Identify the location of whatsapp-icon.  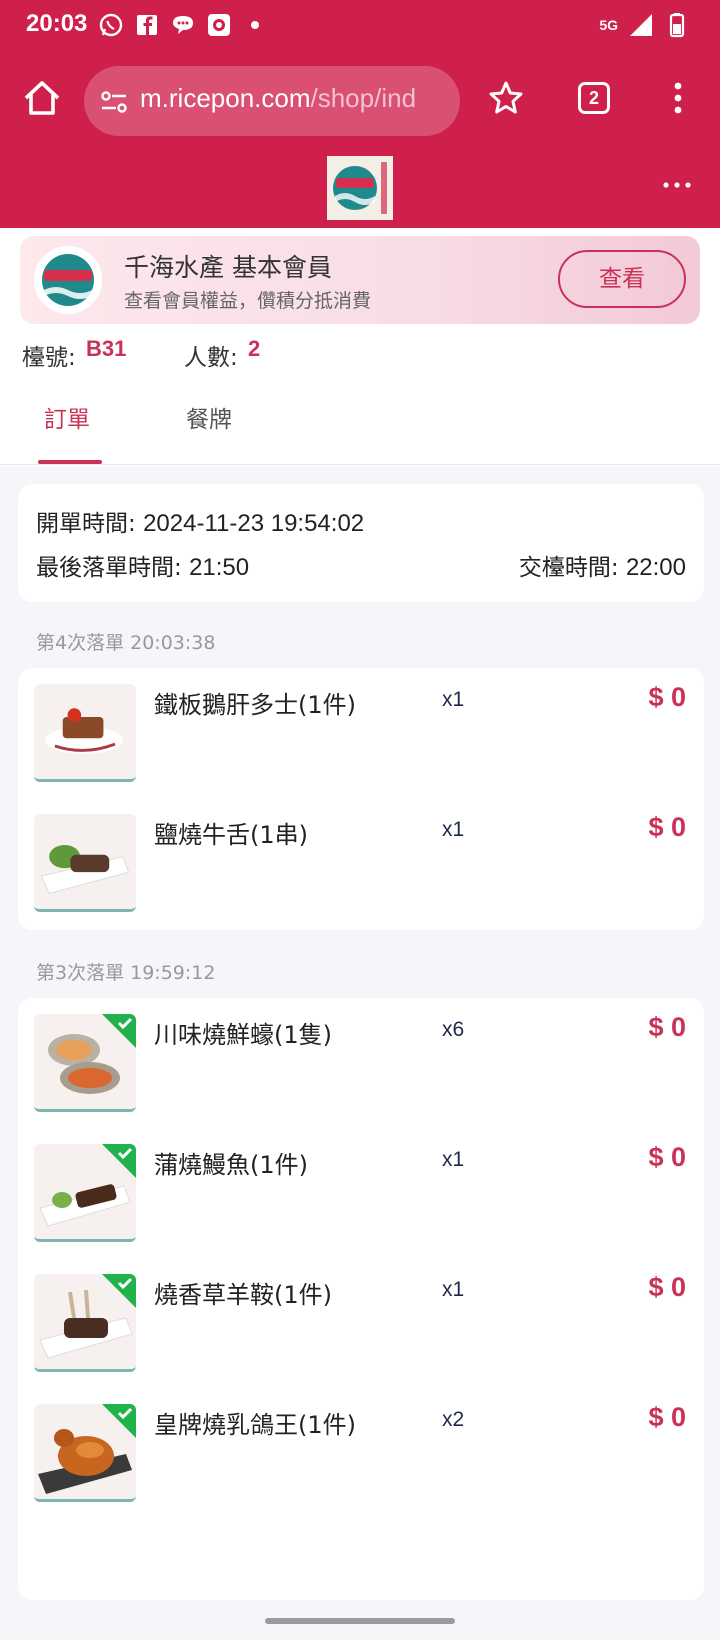
(111, 25).